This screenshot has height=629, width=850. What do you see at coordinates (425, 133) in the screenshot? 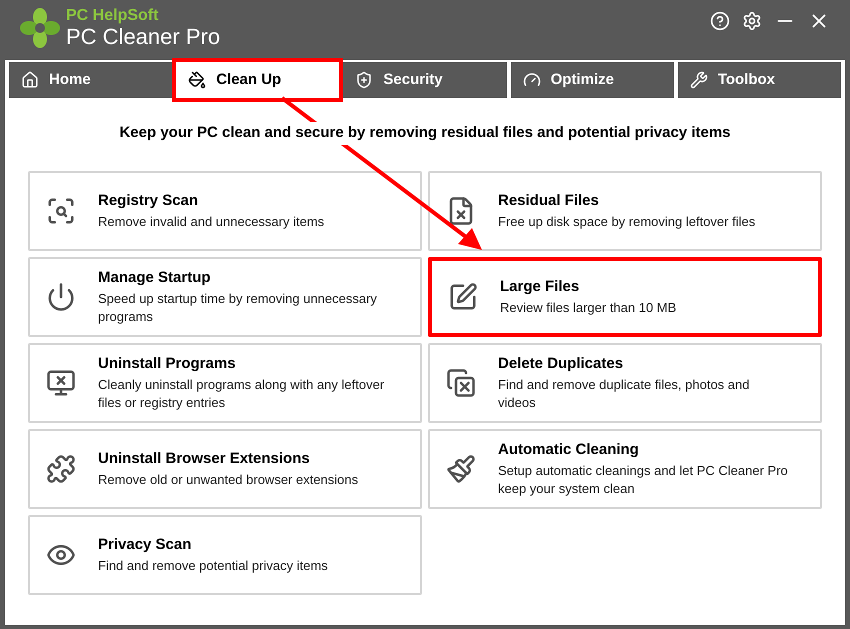
I see `page-heading: Keep your PC clean and secure by removing residual files and potential privacy items` at bounding box center [425, 133].